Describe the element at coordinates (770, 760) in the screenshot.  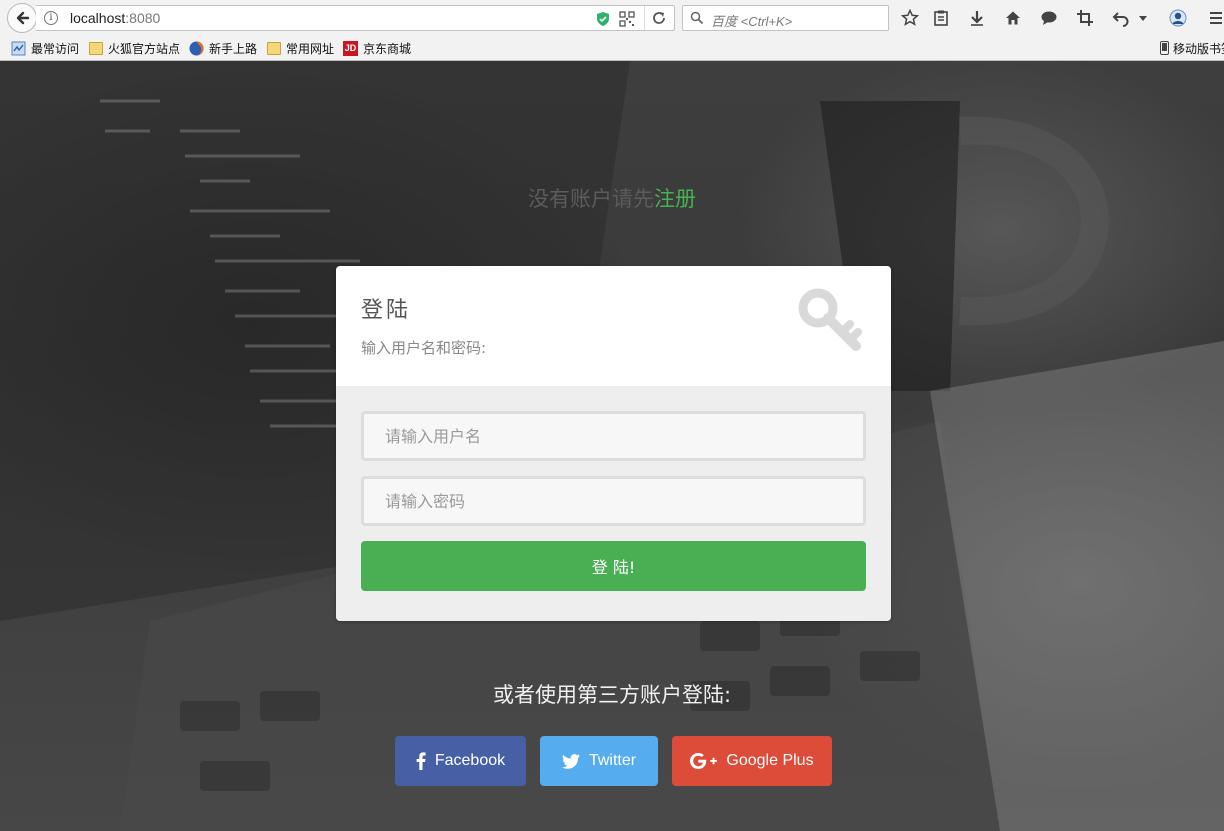
I see `google-plus-label: Google Plus` at that location.